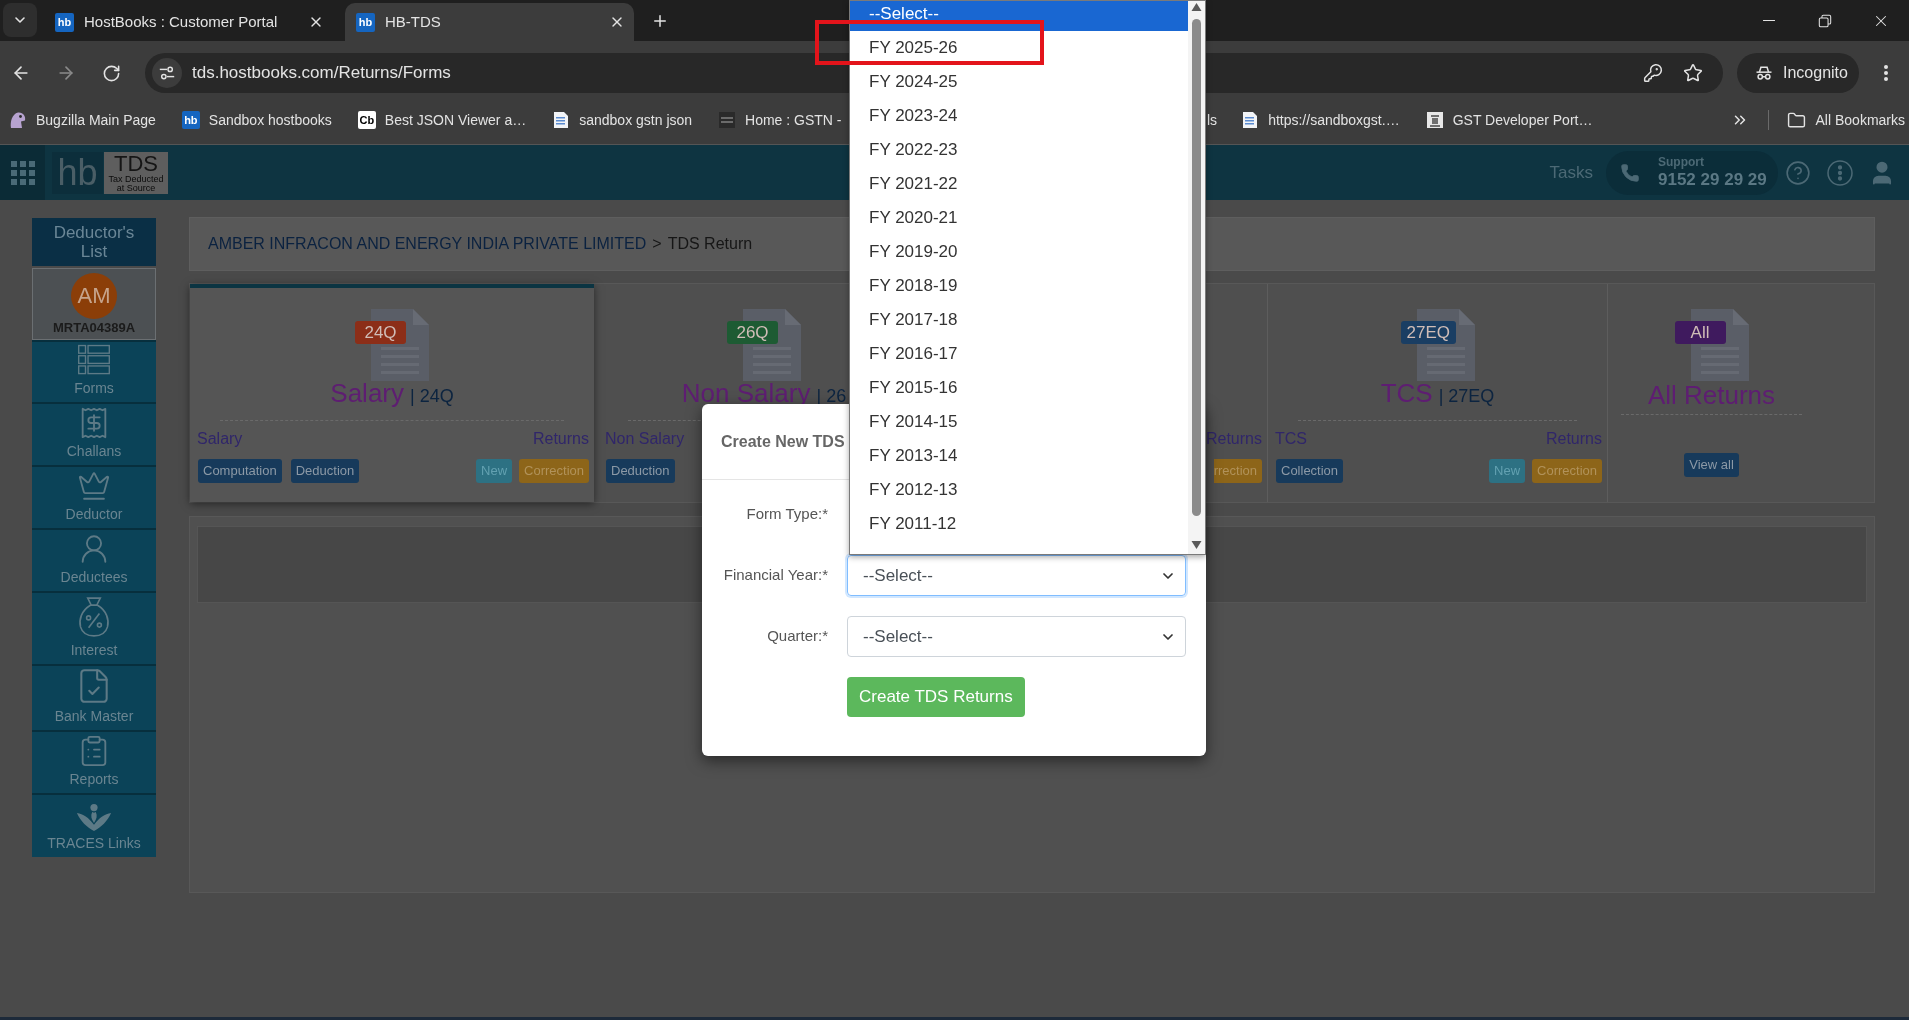 The width and height of the screenshot is (1909, 1020). I want to click on field-label: Financial Year:*, so click(775, 575).